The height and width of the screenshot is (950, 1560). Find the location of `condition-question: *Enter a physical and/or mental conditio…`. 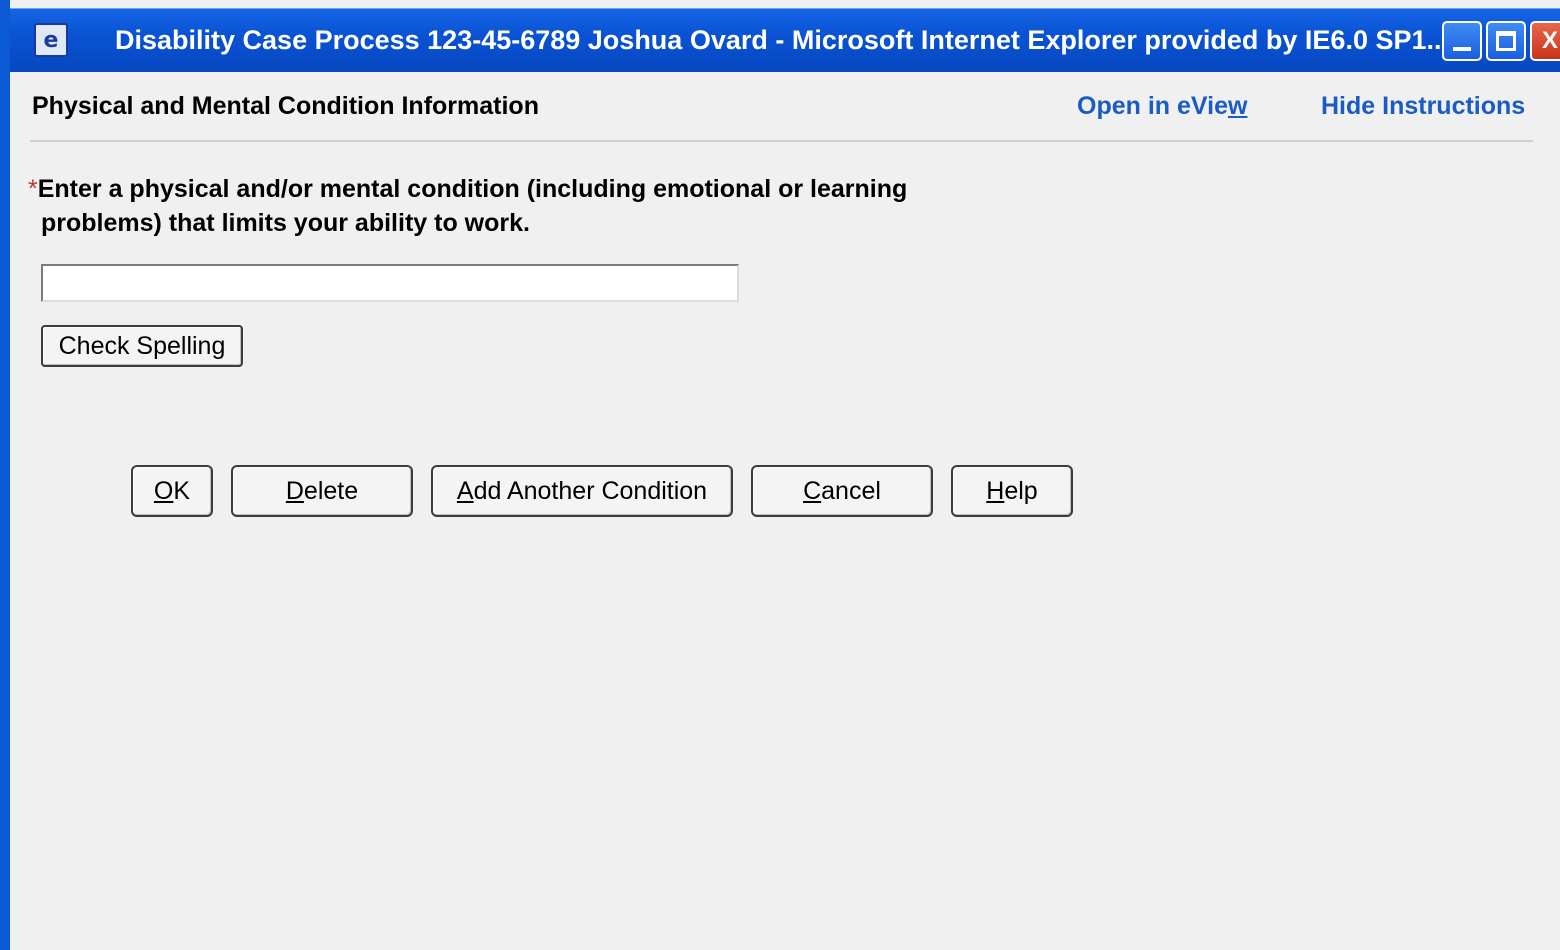

condition-question: *Enter a physical and/or mental conditio… is located at coordinates (518, 206).